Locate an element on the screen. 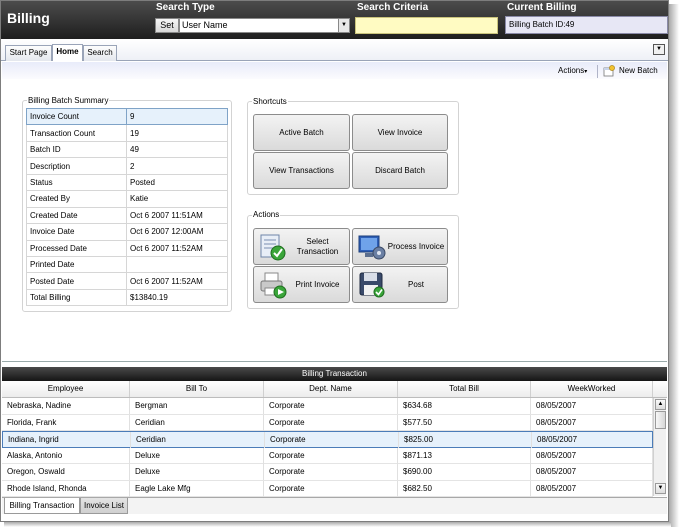 The height and width of the screenshot is (527, 679). summary-row: Description 2 is located at coordinates (127, 166).